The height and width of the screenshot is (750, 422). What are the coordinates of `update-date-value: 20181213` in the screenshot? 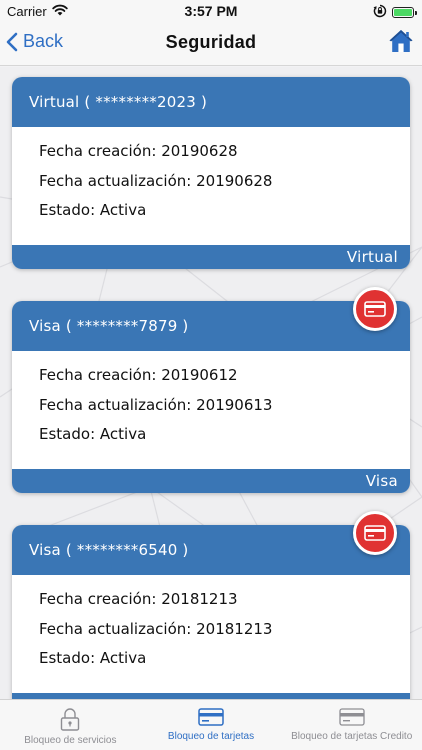 It's located at (234, 628).